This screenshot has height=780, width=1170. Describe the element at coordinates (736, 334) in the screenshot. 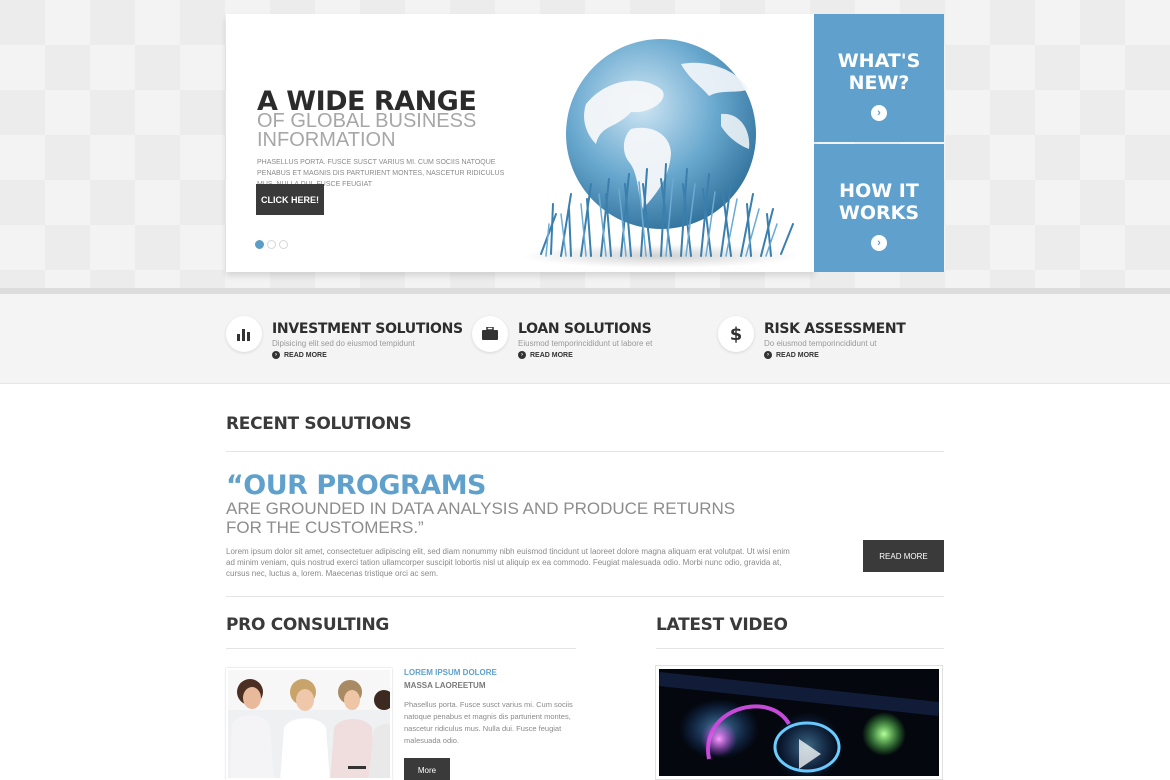

I see `dollar-icon: $` at that location.